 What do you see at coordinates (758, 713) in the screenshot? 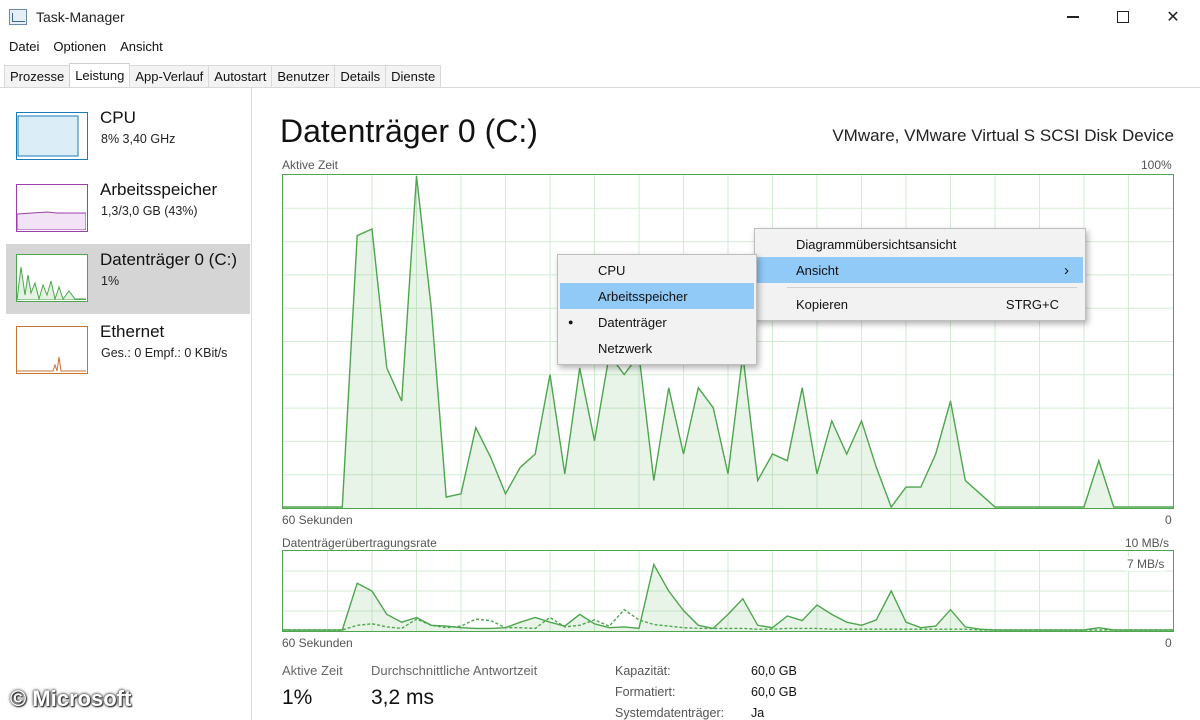
I see `system-disk-value: Ja` at bounding box center [758, 713].